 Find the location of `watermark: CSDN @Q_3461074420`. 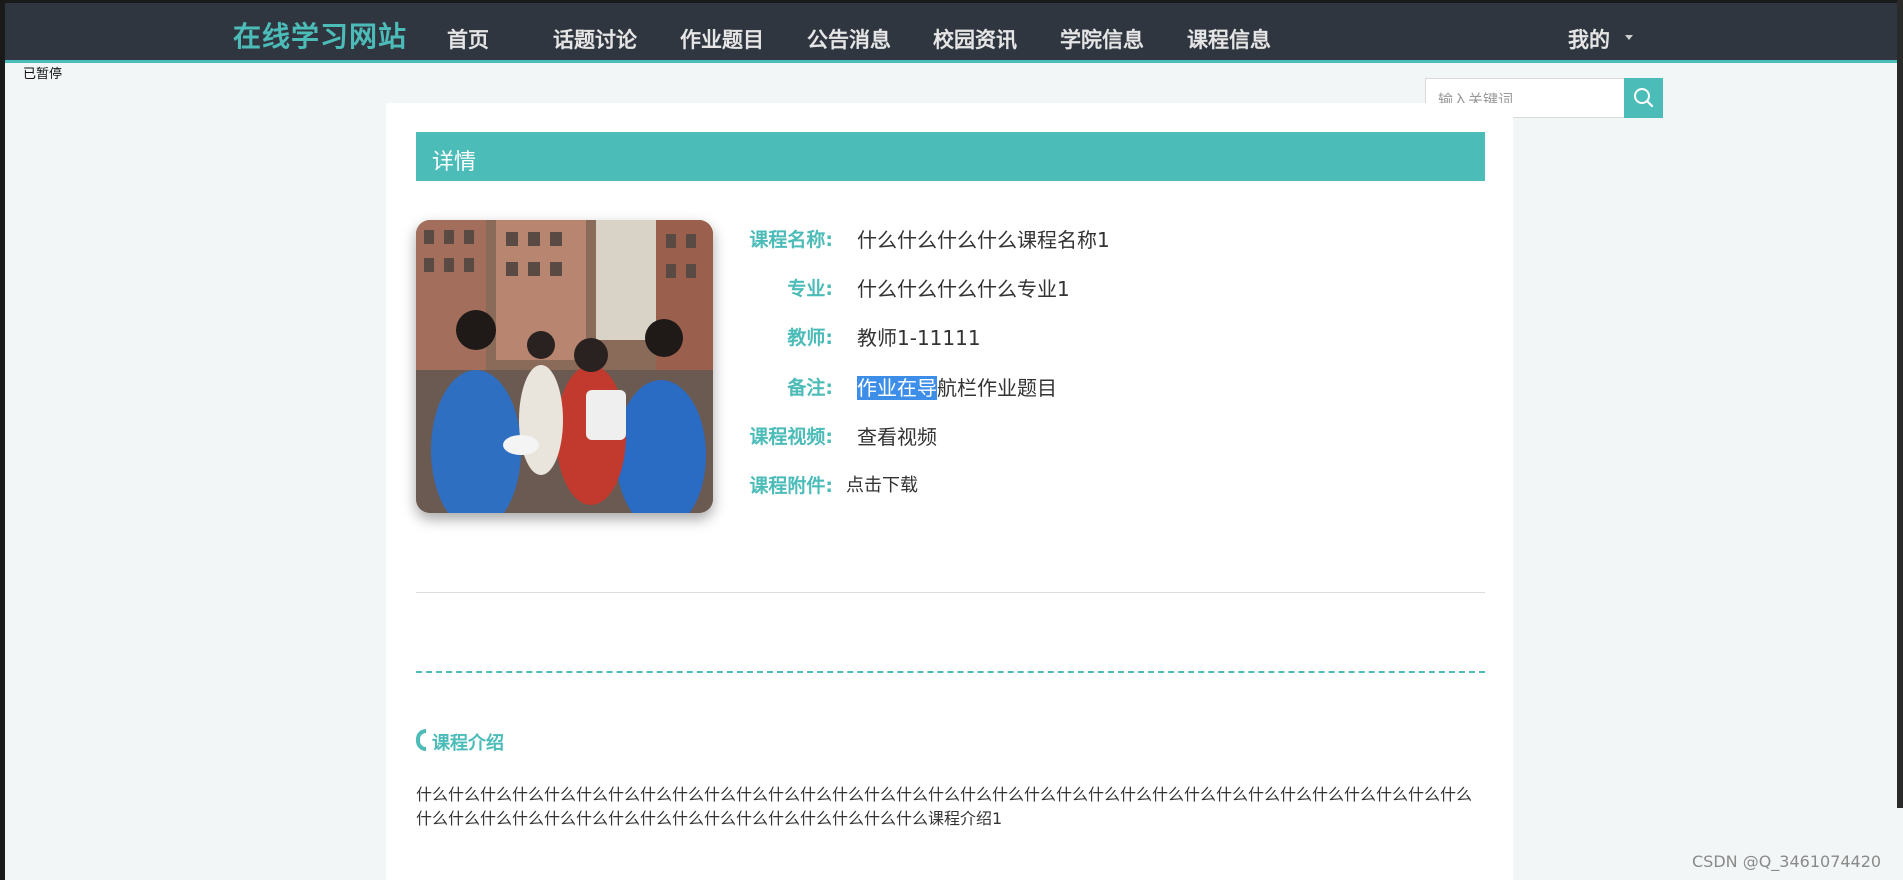

watermark: CSDN @Q_3461074420 is located at coordinates (1787, 861).